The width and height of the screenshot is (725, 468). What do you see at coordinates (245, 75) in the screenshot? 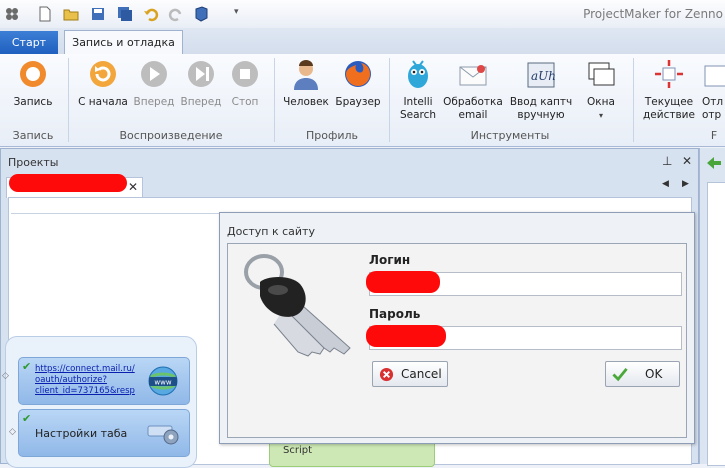
I see `stop-icon` at bounding box center [245, 75].